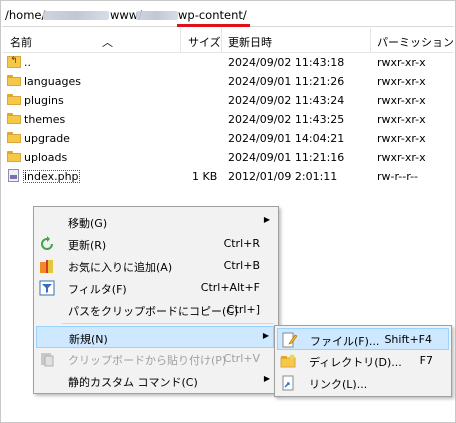 The height and width of the screenshot is (423, 456). What do you see at coordinates (47, 244) in the screenshot?
I see `refresh-icon` at bounding box center [47, 244].